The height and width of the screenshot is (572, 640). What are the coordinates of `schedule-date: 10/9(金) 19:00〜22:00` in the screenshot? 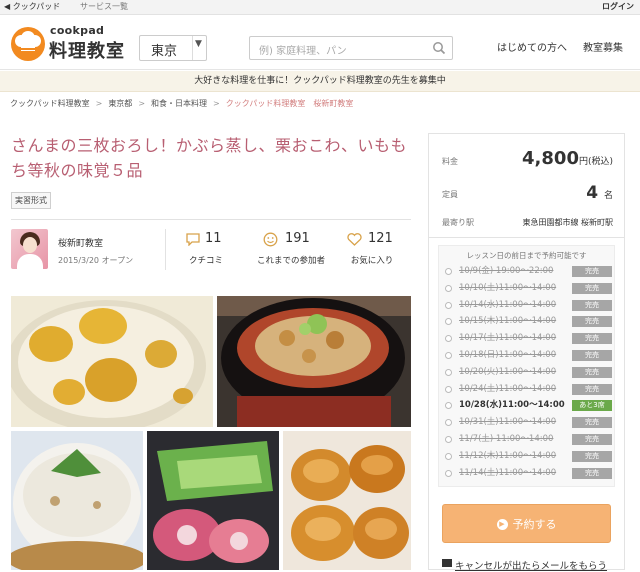 It's located at (506, 271).